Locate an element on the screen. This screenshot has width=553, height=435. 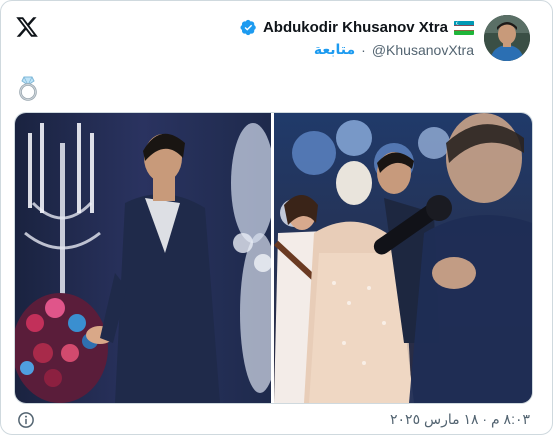
uzbekistan-flag-icon is located at coordinates (464, 27).